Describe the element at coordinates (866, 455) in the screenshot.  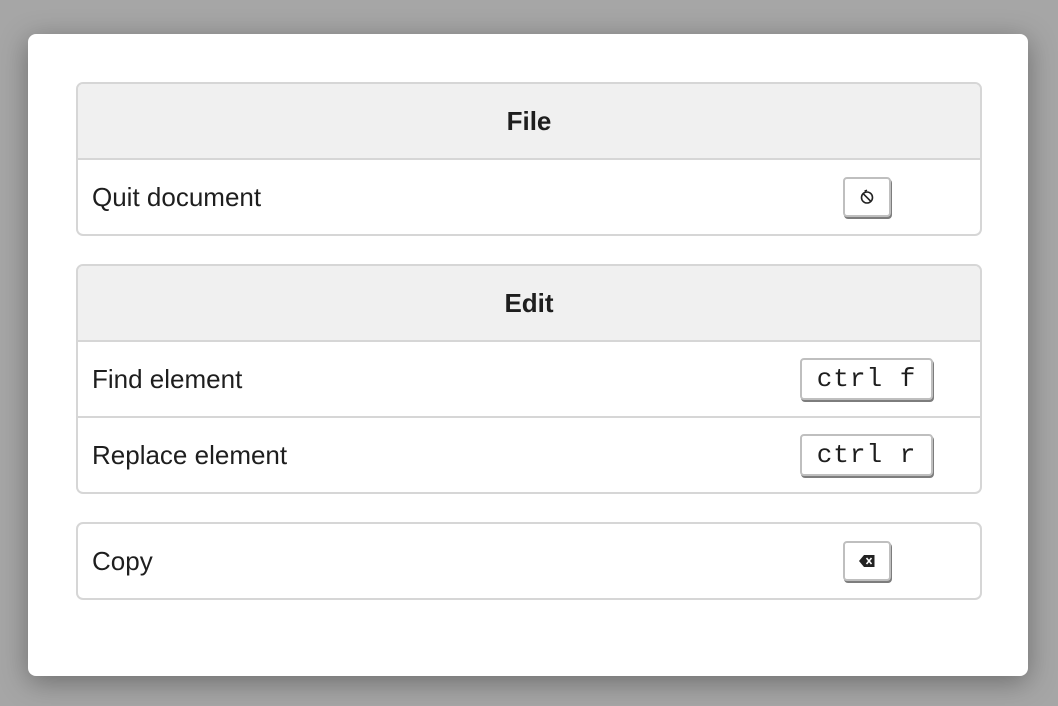
I see `shortcut-key-replace: ctrl r` at that location.